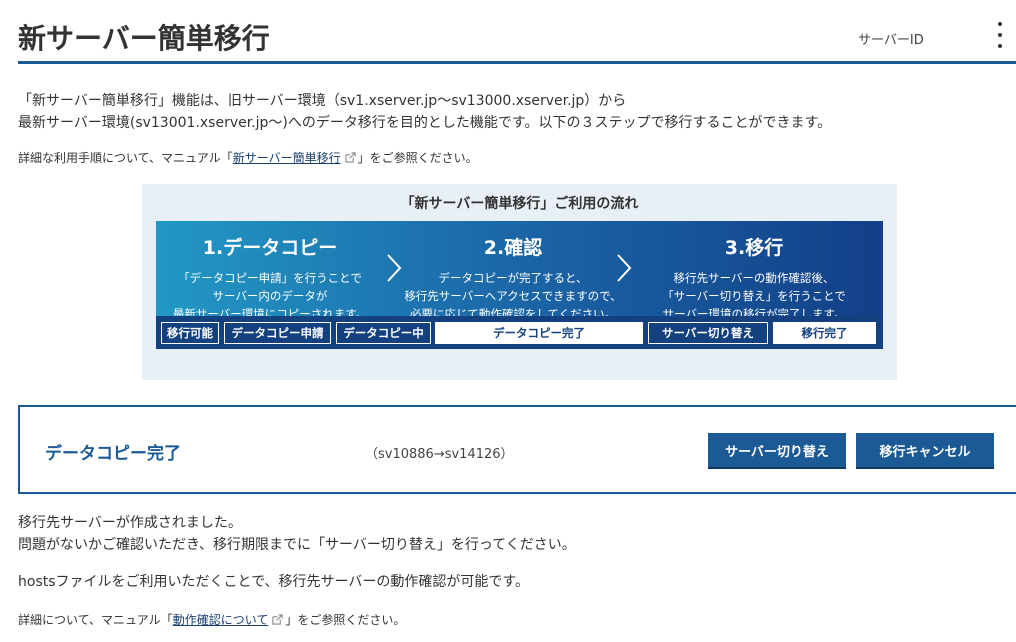 This screenshot has width=1016, height=642. What do you see at coordinates (270, 278) in the screenshot?
I see `step-1-line: 「データコピー申請」を行うことで` at bounding box center [270, 278].